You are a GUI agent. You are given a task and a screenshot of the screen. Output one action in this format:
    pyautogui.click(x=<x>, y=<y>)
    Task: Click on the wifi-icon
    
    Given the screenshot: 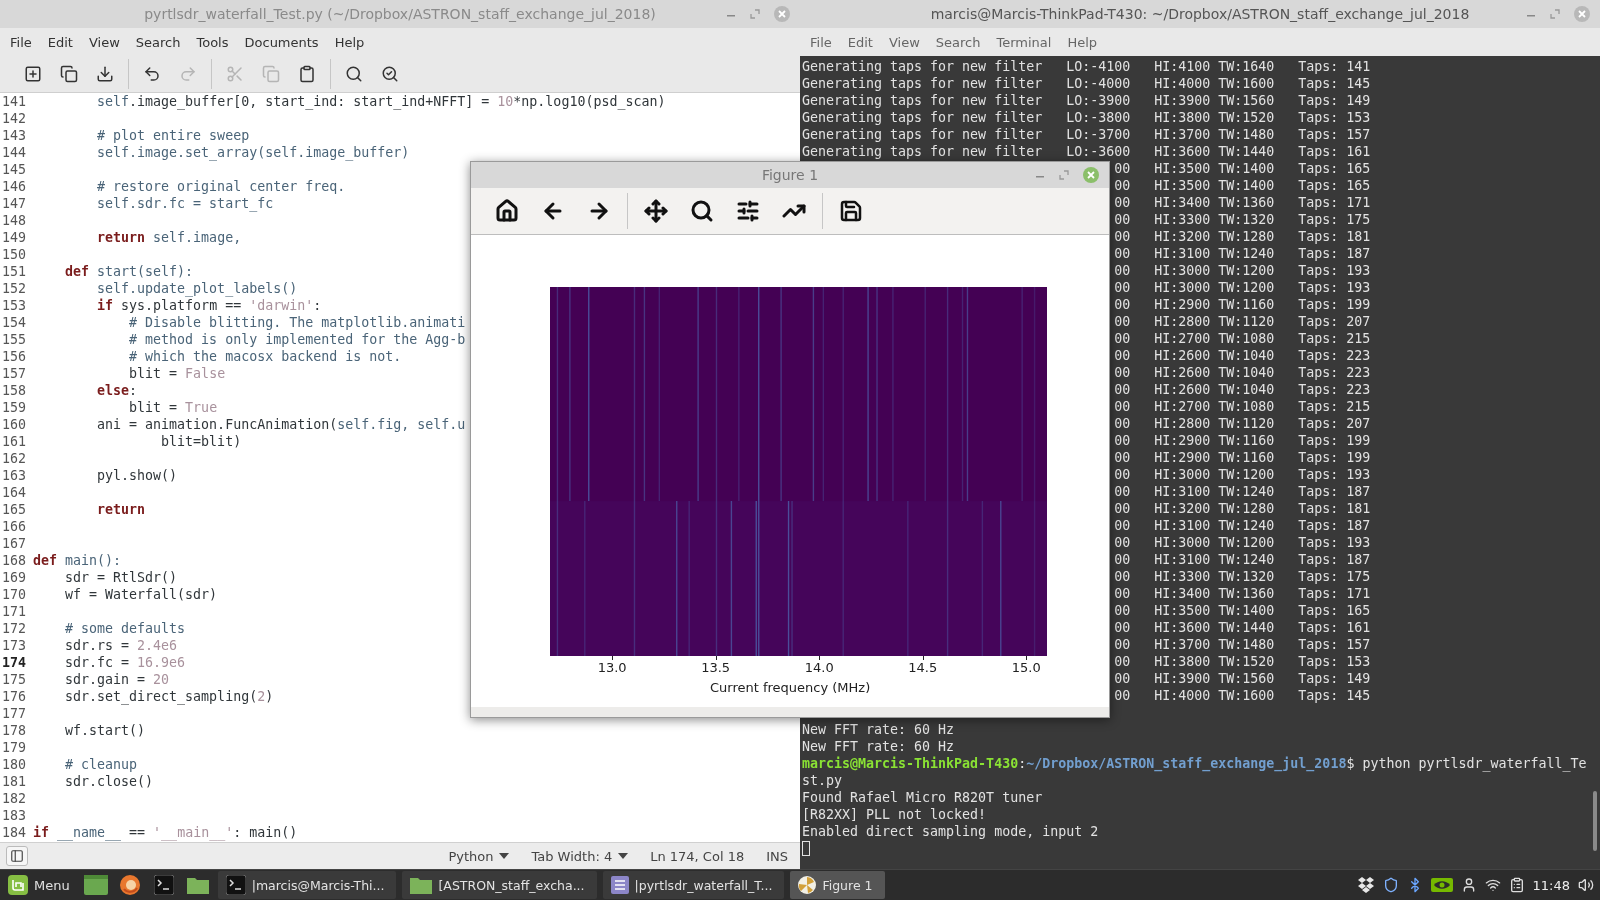 What is the action you would take?
    pyautogui.click(x=1492, y=885)
    